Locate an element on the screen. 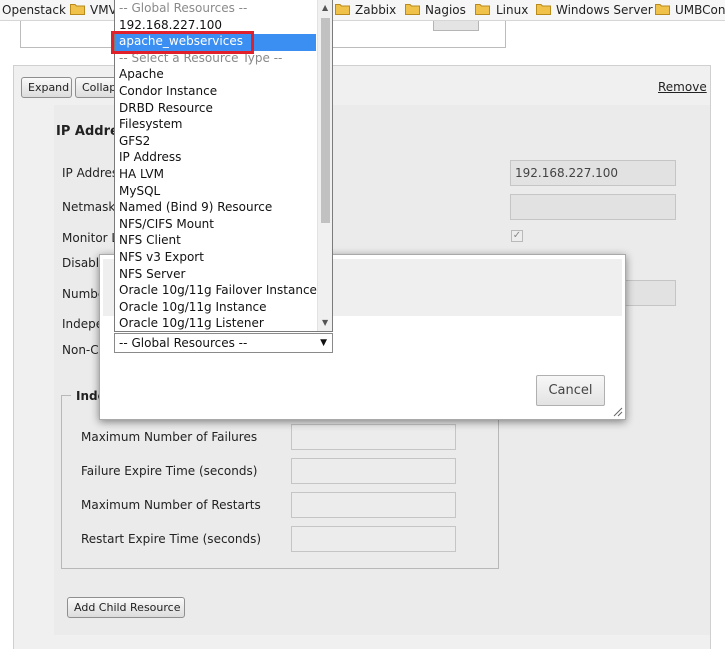 Image resolution: width=725 pixels, height=649 pixels. dropdown-option: IP Address is located at coordinates (150, 157).